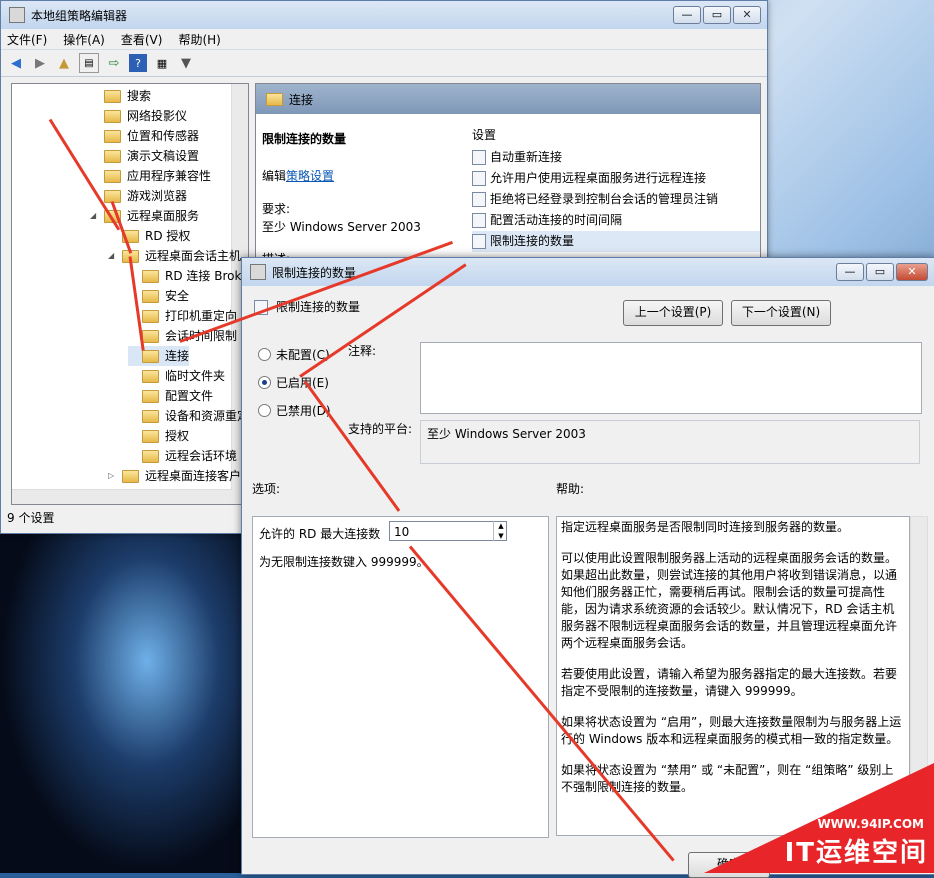 This screenshot has width=934, height=878. I want to click on dialog-minimize-icon: —, so click(850, 272).